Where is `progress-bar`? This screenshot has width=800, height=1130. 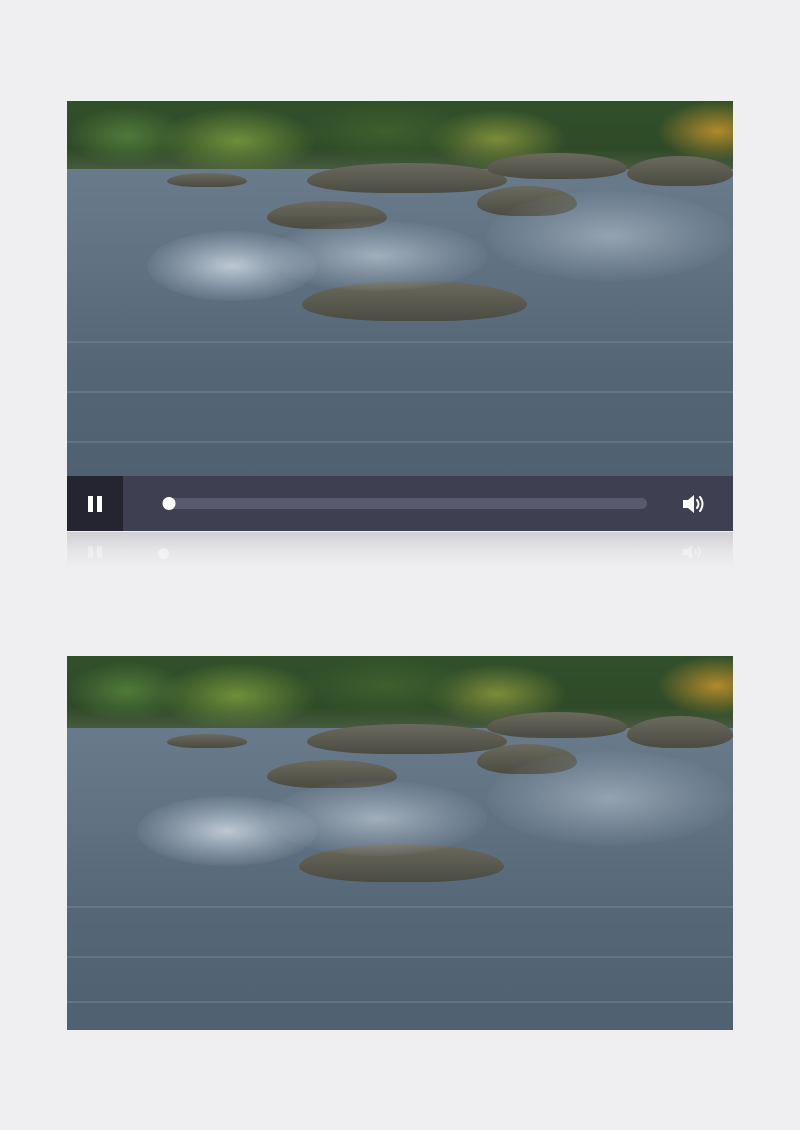
progress-bar is located at coordinates (404, 503).